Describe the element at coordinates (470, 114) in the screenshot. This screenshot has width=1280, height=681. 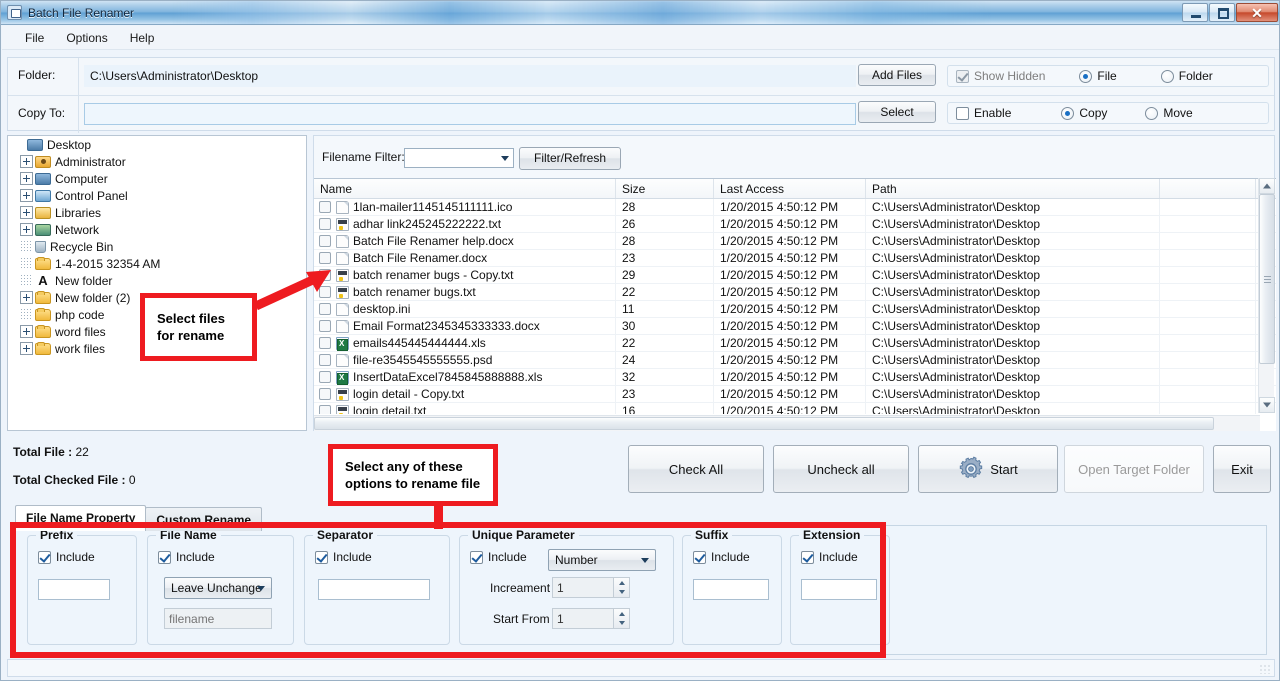
I see `copy-to-input` at that location.